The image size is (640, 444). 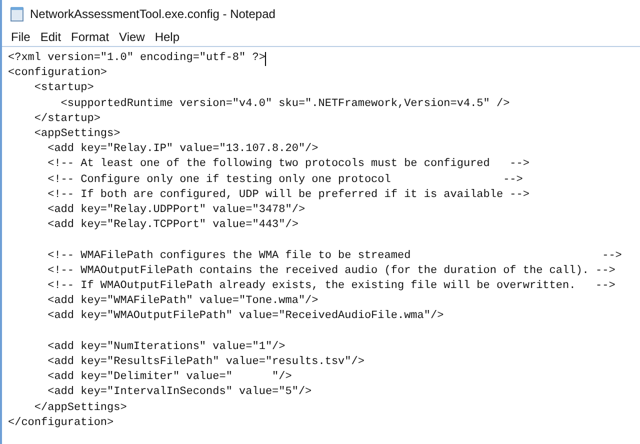 What do you see at coordinates (137, 58) in the screenshot?
I see `code-line: <?xml version="1.0" encoding="utf-8" ?>` at bounding box center [137, 58].